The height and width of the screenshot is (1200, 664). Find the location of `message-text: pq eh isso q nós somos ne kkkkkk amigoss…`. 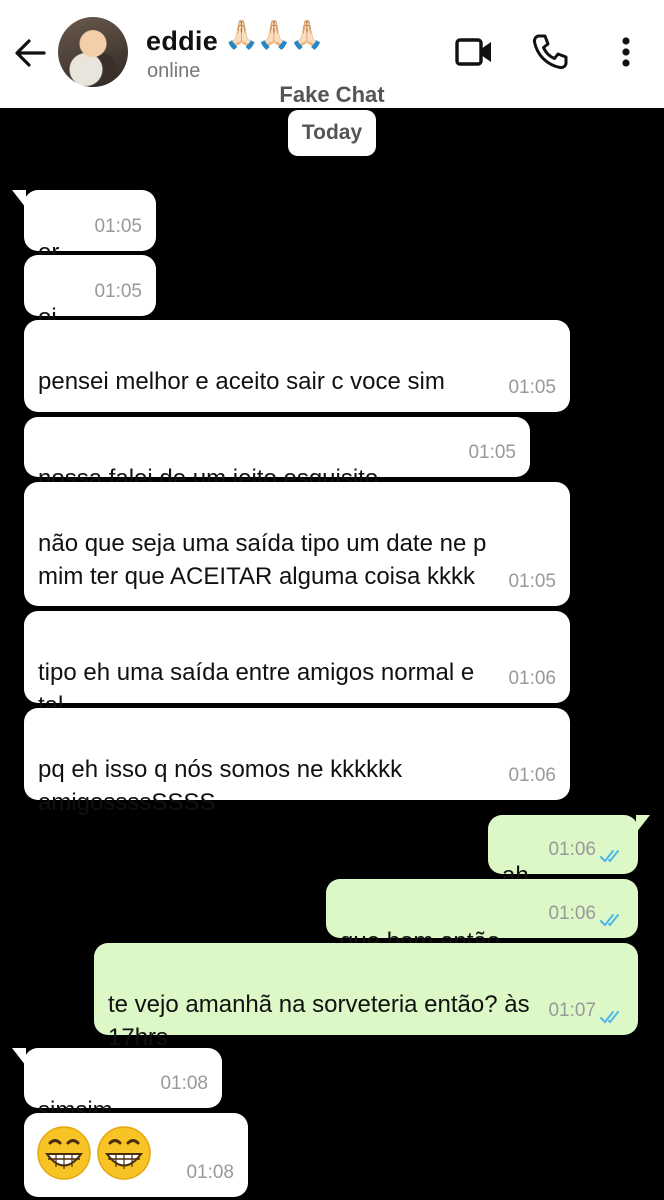

message-text: pq eh isso q nós somos ne kkkkkk amigoss… is located at coordinates (220, 786).